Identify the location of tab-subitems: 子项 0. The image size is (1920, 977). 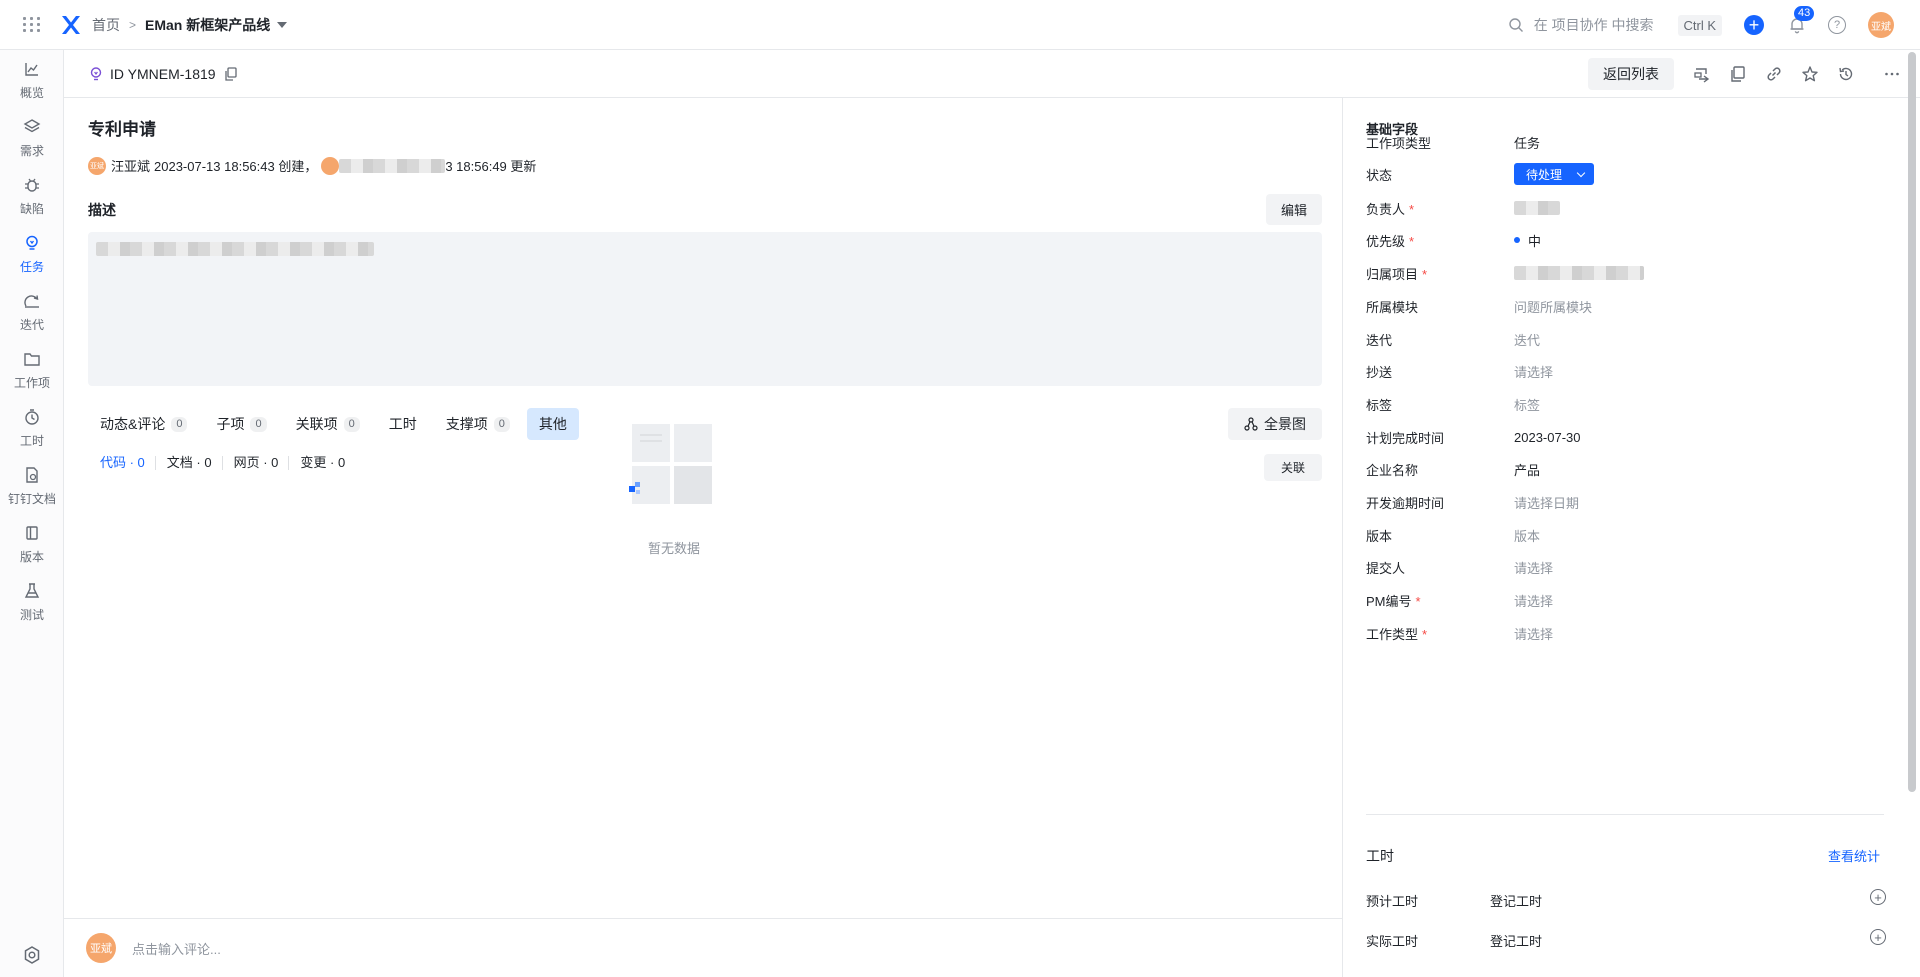
(241, 424).